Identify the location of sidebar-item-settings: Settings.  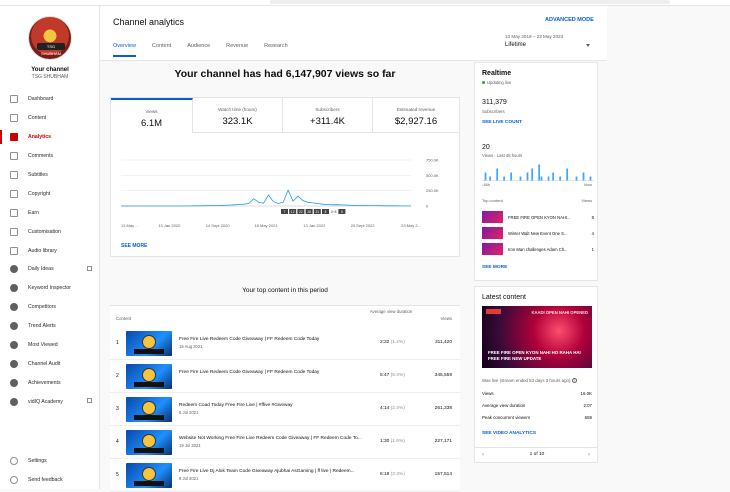
(50, 461).